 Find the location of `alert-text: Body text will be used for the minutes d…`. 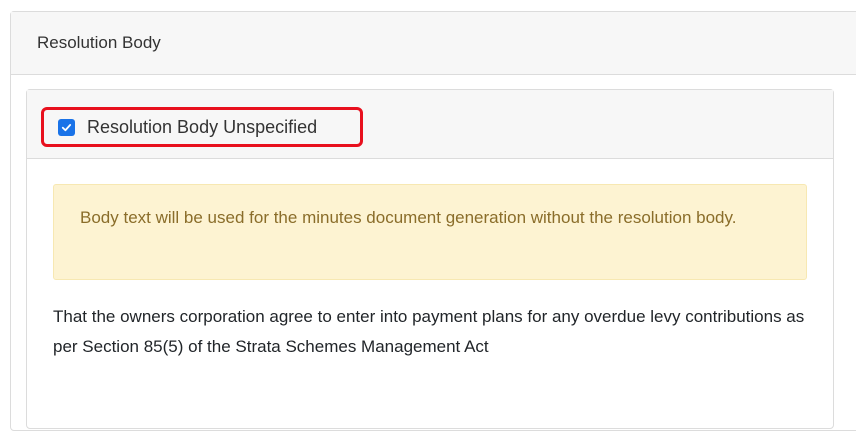

alert-text: Body text will be used for the minutes d… is located at coordinates (408, 217).